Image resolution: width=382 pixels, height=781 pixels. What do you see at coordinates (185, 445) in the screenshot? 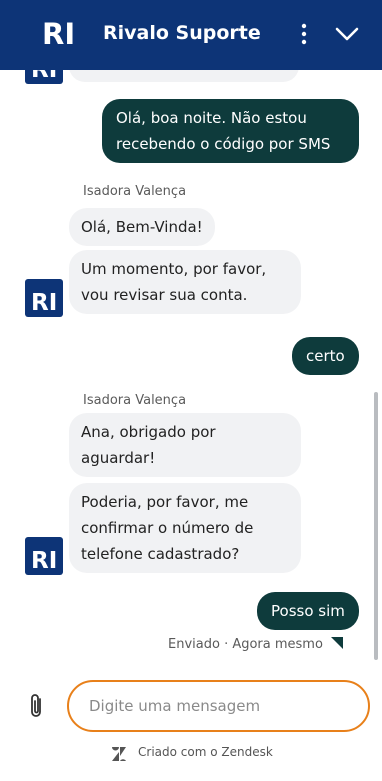
I see `agent-message: Ana, obrigado por aguardar!` at bounding box center [185, 445].